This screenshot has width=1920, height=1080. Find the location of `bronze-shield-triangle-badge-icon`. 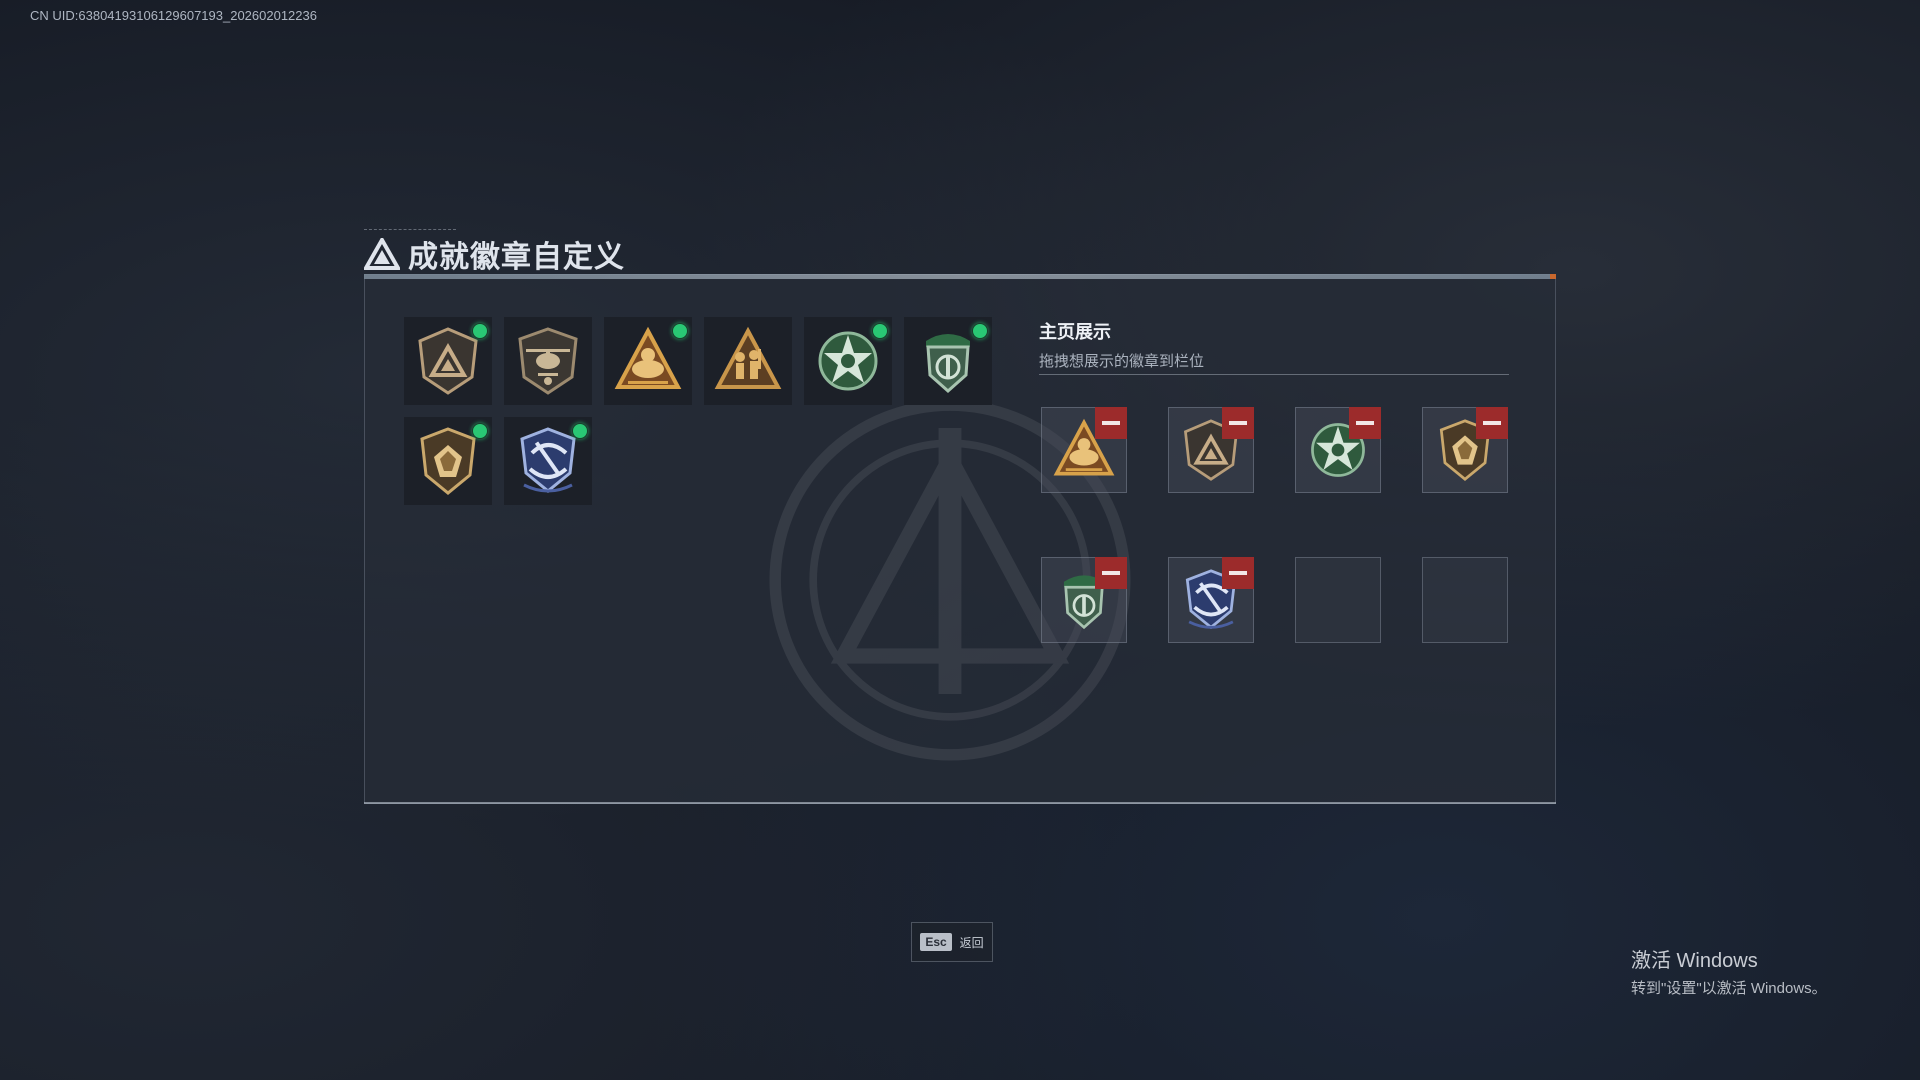

bronze-shield-triangle-badge-icon is located at coordinates (448, 361).